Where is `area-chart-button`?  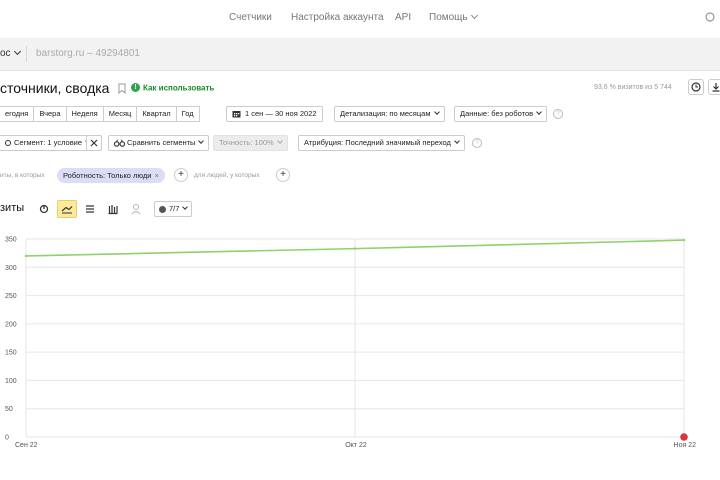 area-chart-button is located at coordinates (90, 209).